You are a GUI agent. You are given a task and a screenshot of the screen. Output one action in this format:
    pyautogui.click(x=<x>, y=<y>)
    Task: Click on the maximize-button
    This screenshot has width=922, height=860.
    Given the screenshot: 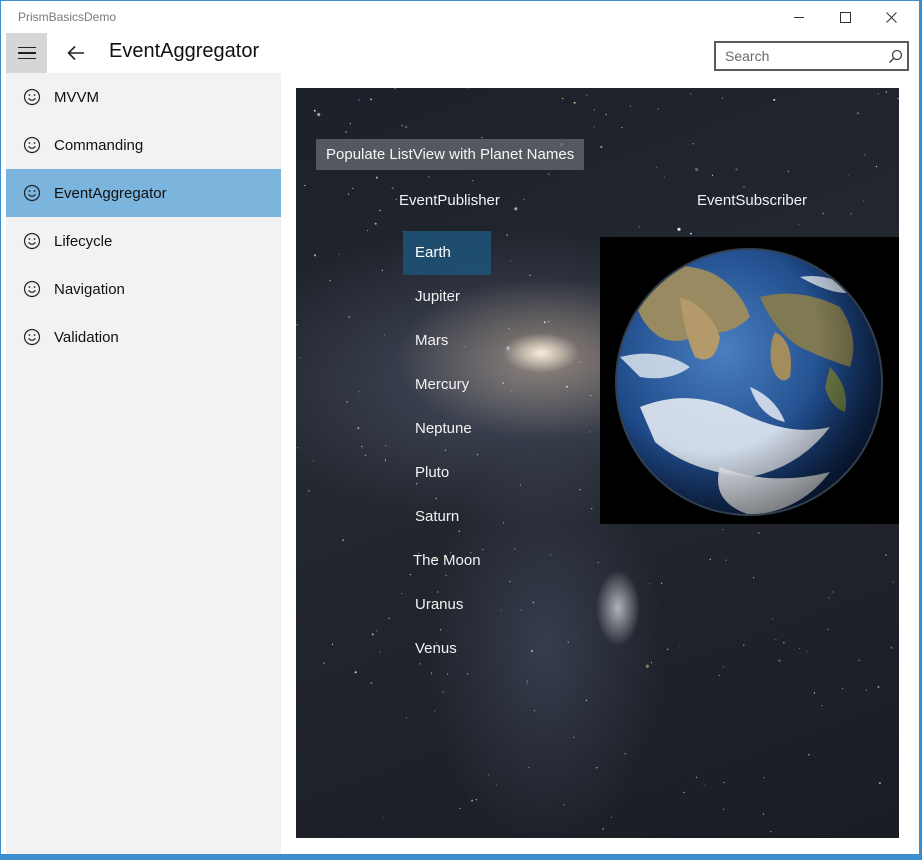 What is the action you would take?
    pyautogui.click(x=845, y=17)
    